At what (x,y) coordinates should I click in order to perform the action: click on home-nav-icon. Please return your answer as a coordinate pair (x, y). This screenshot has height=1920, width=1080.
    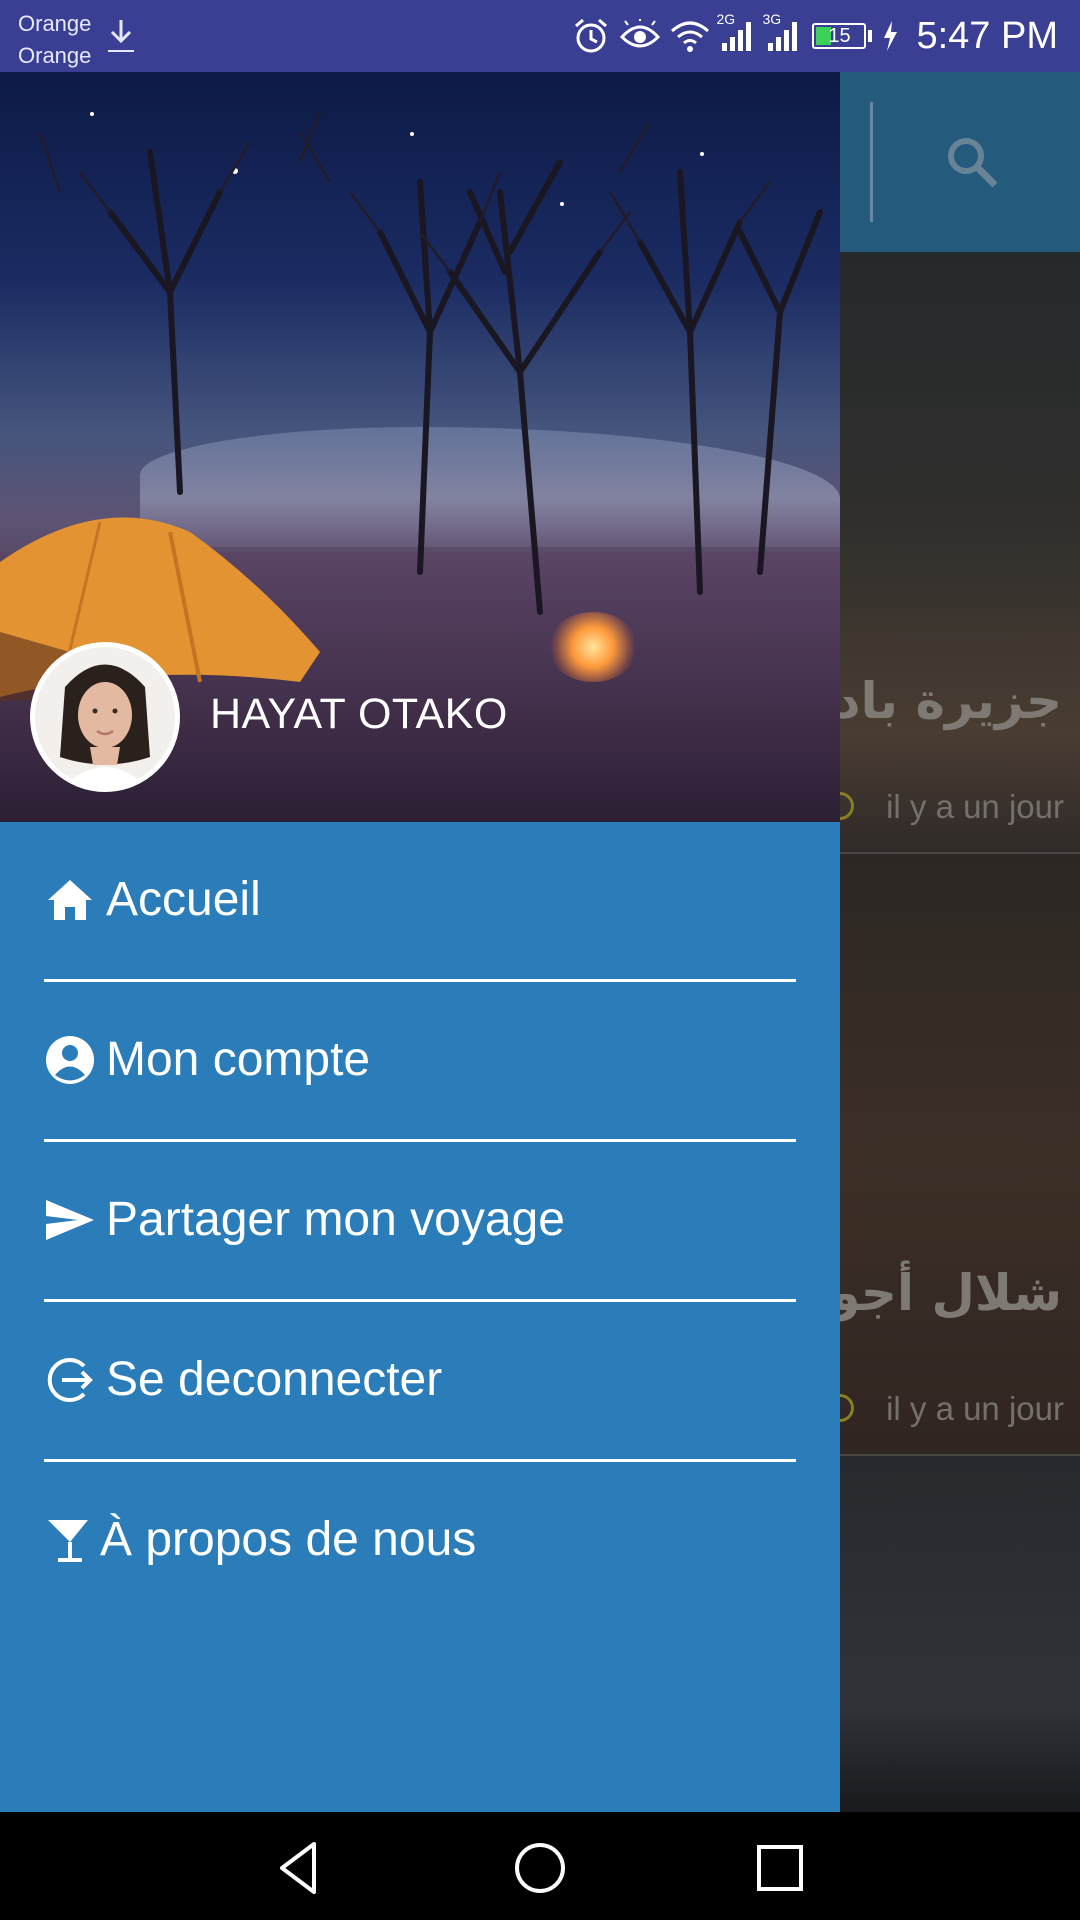
    Looking at the image, I should click on (540, 1868).